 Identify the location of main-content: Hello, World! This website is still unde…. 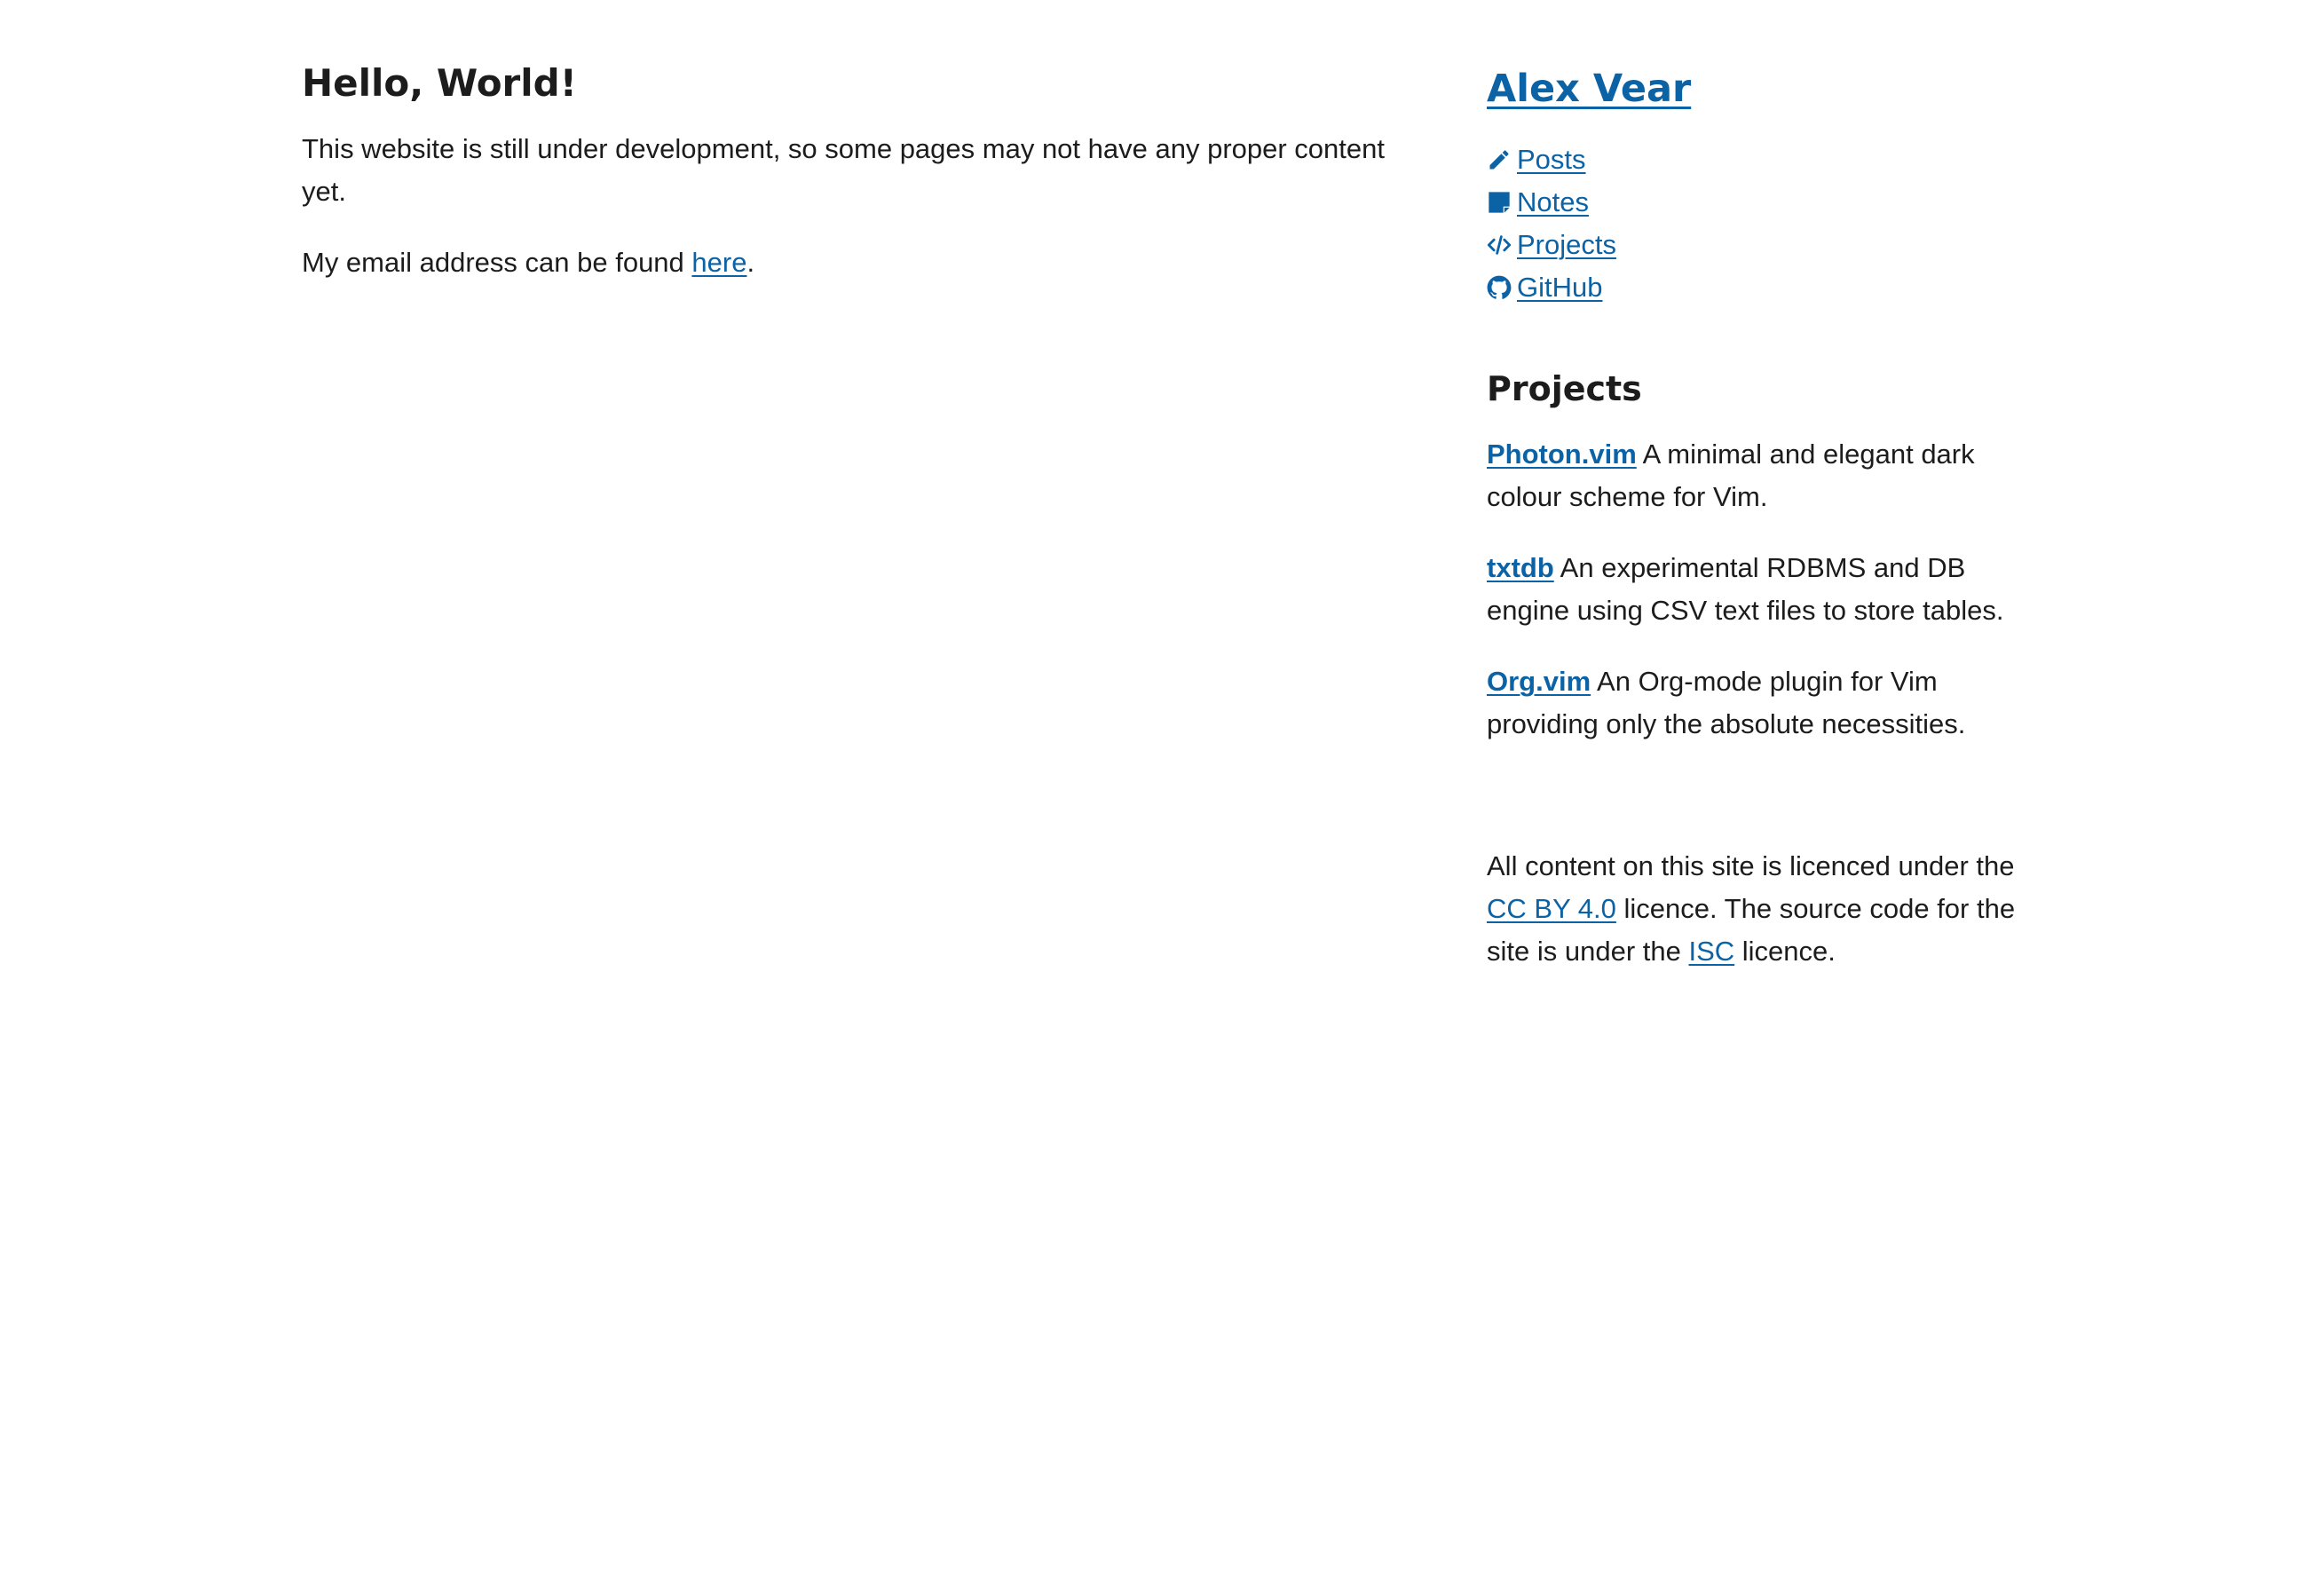
(843, 182).